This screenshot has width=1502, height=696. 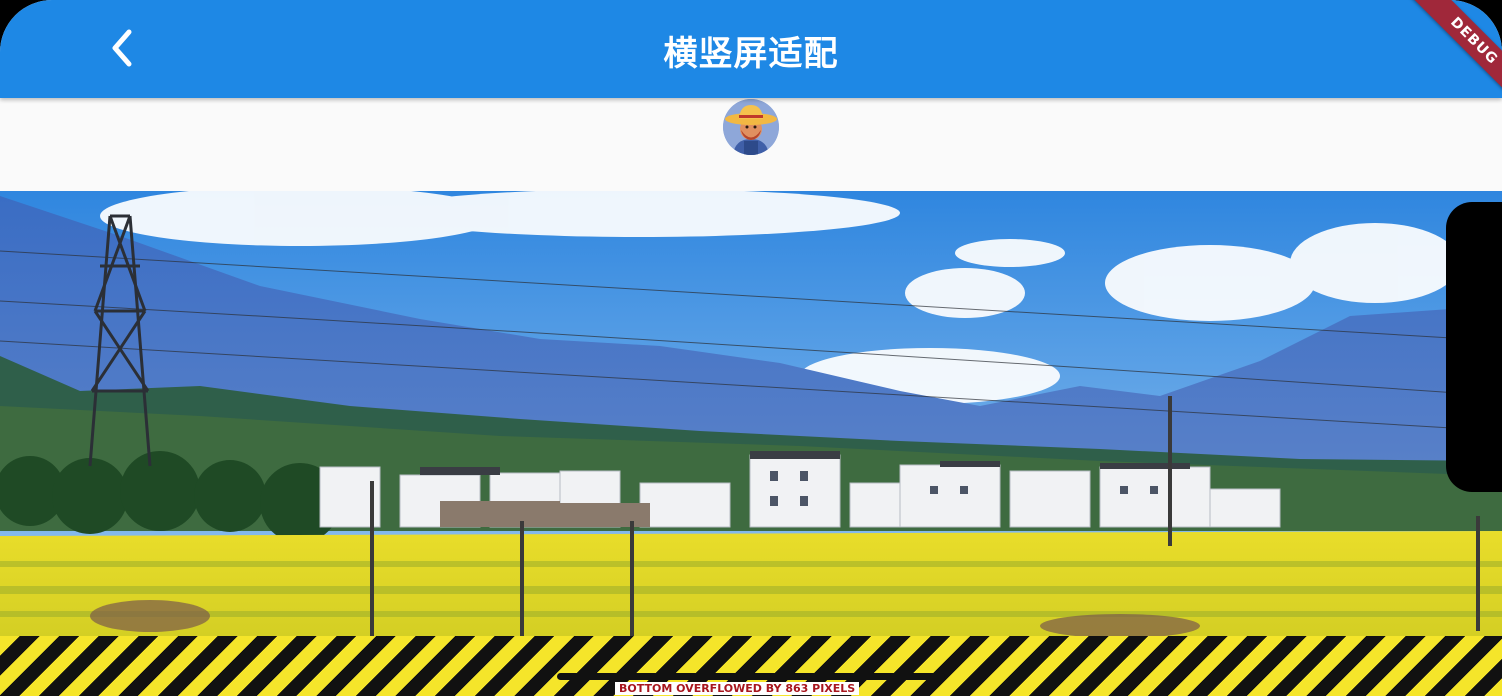 I want to click on farmer-avatar-icon, so click(x=751, y=127).